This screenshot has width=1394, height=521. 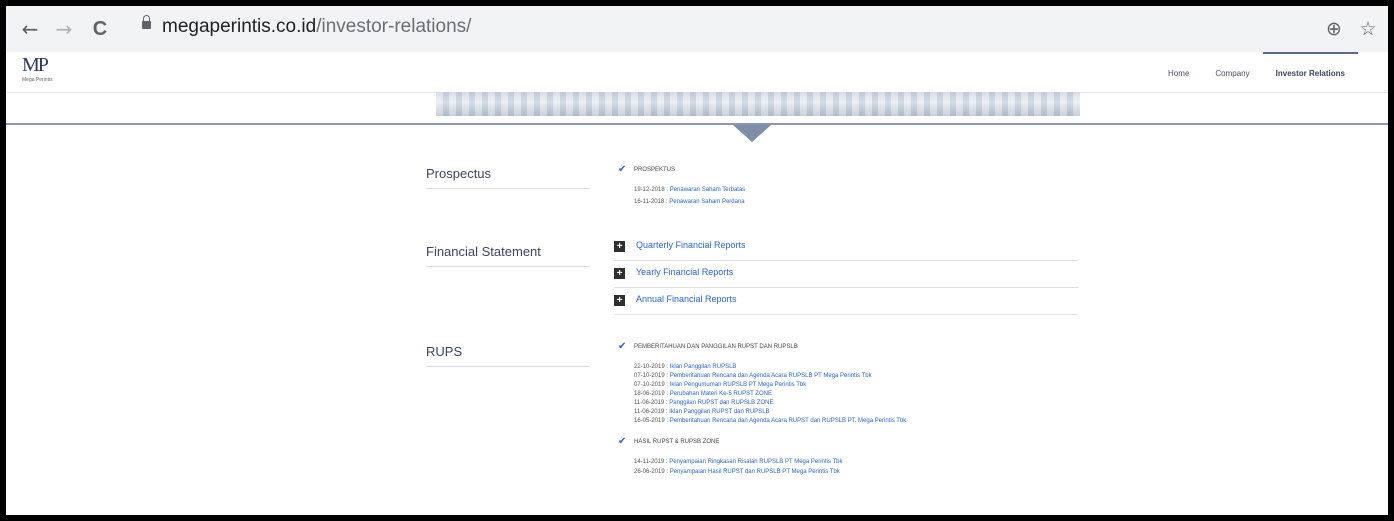 I want to click on link-date: 16-11-2018 :, so click(x=652, y=202).